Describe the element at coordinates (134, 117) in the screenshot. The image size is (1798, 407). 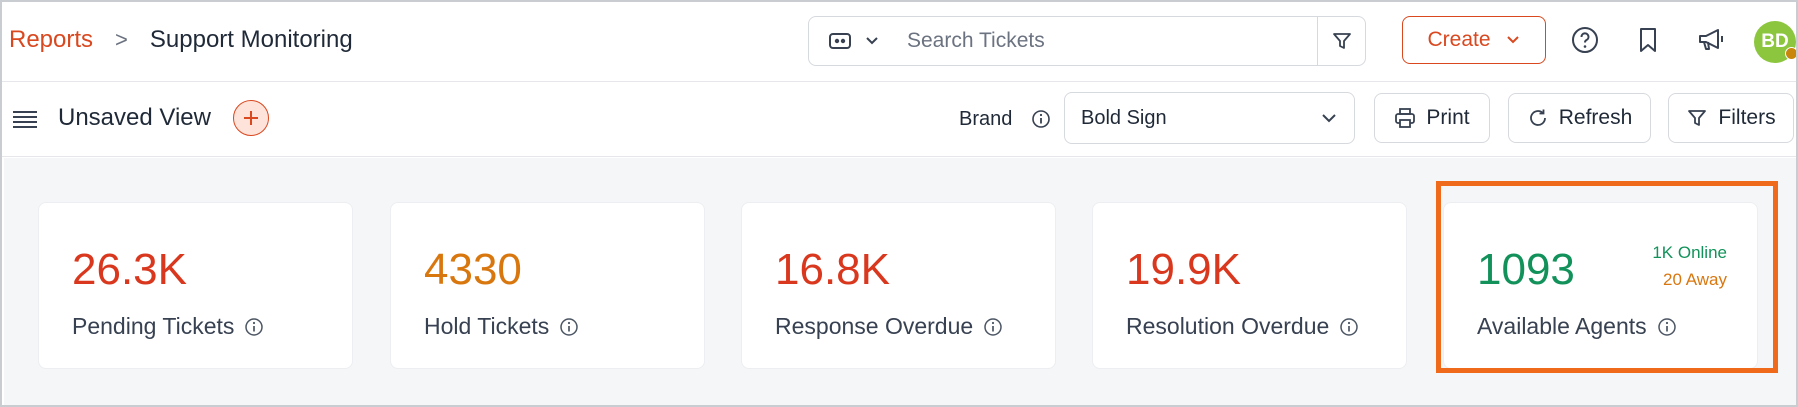
I see `view-title: Unsaved View` at that location.